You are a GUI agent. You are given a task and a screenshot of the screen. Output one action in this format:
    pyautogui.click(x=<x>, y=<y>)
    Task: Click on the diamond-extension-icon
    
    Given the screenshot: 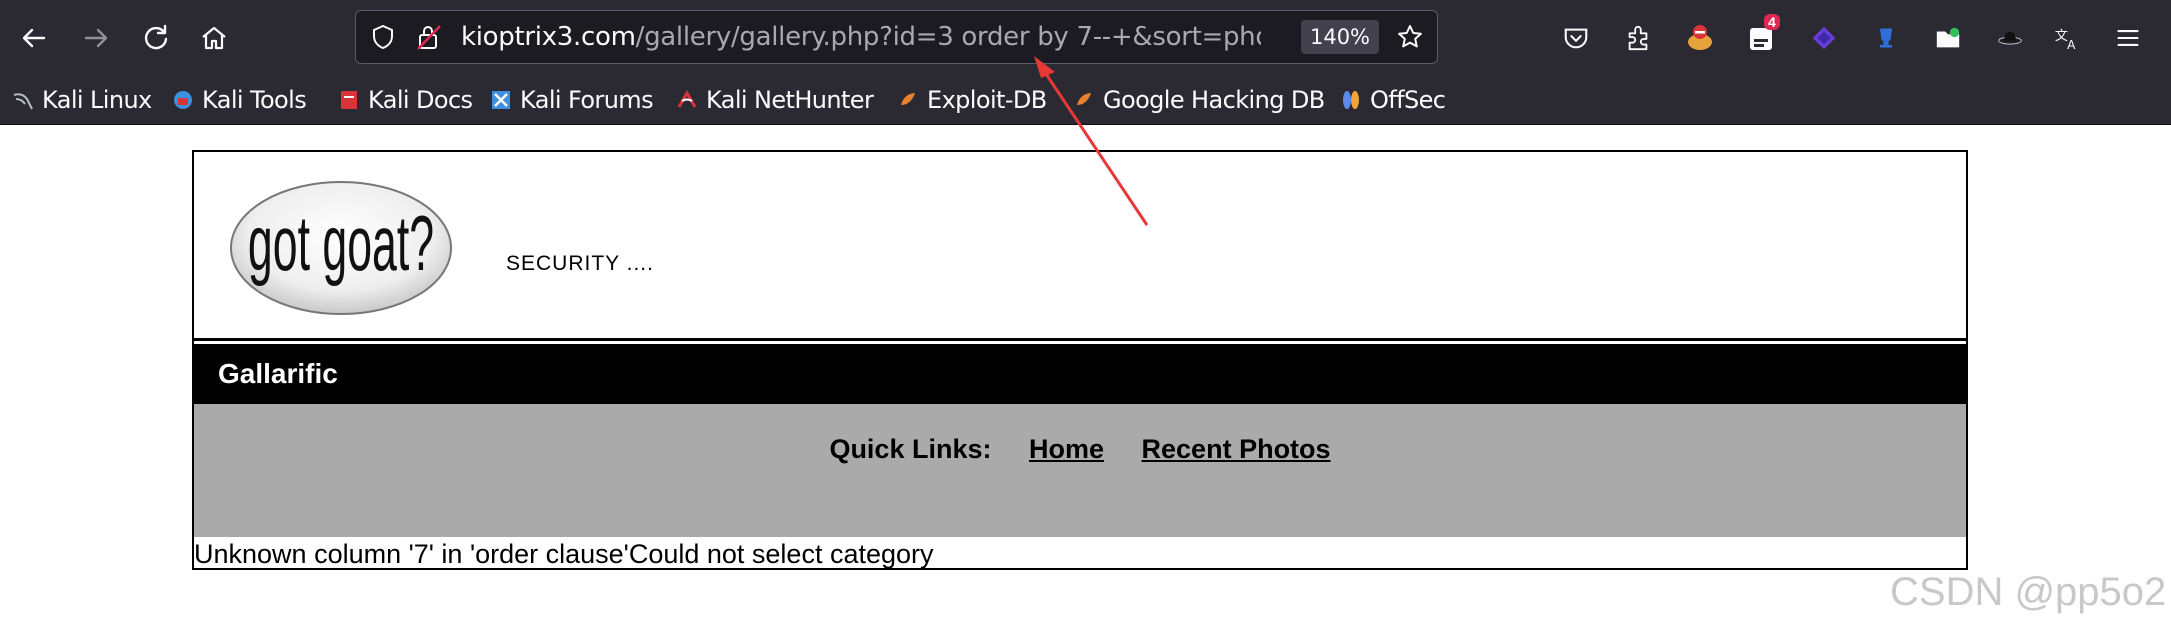 What is the action you would take?
    pyautogui.click(x=1824, y=38)
    